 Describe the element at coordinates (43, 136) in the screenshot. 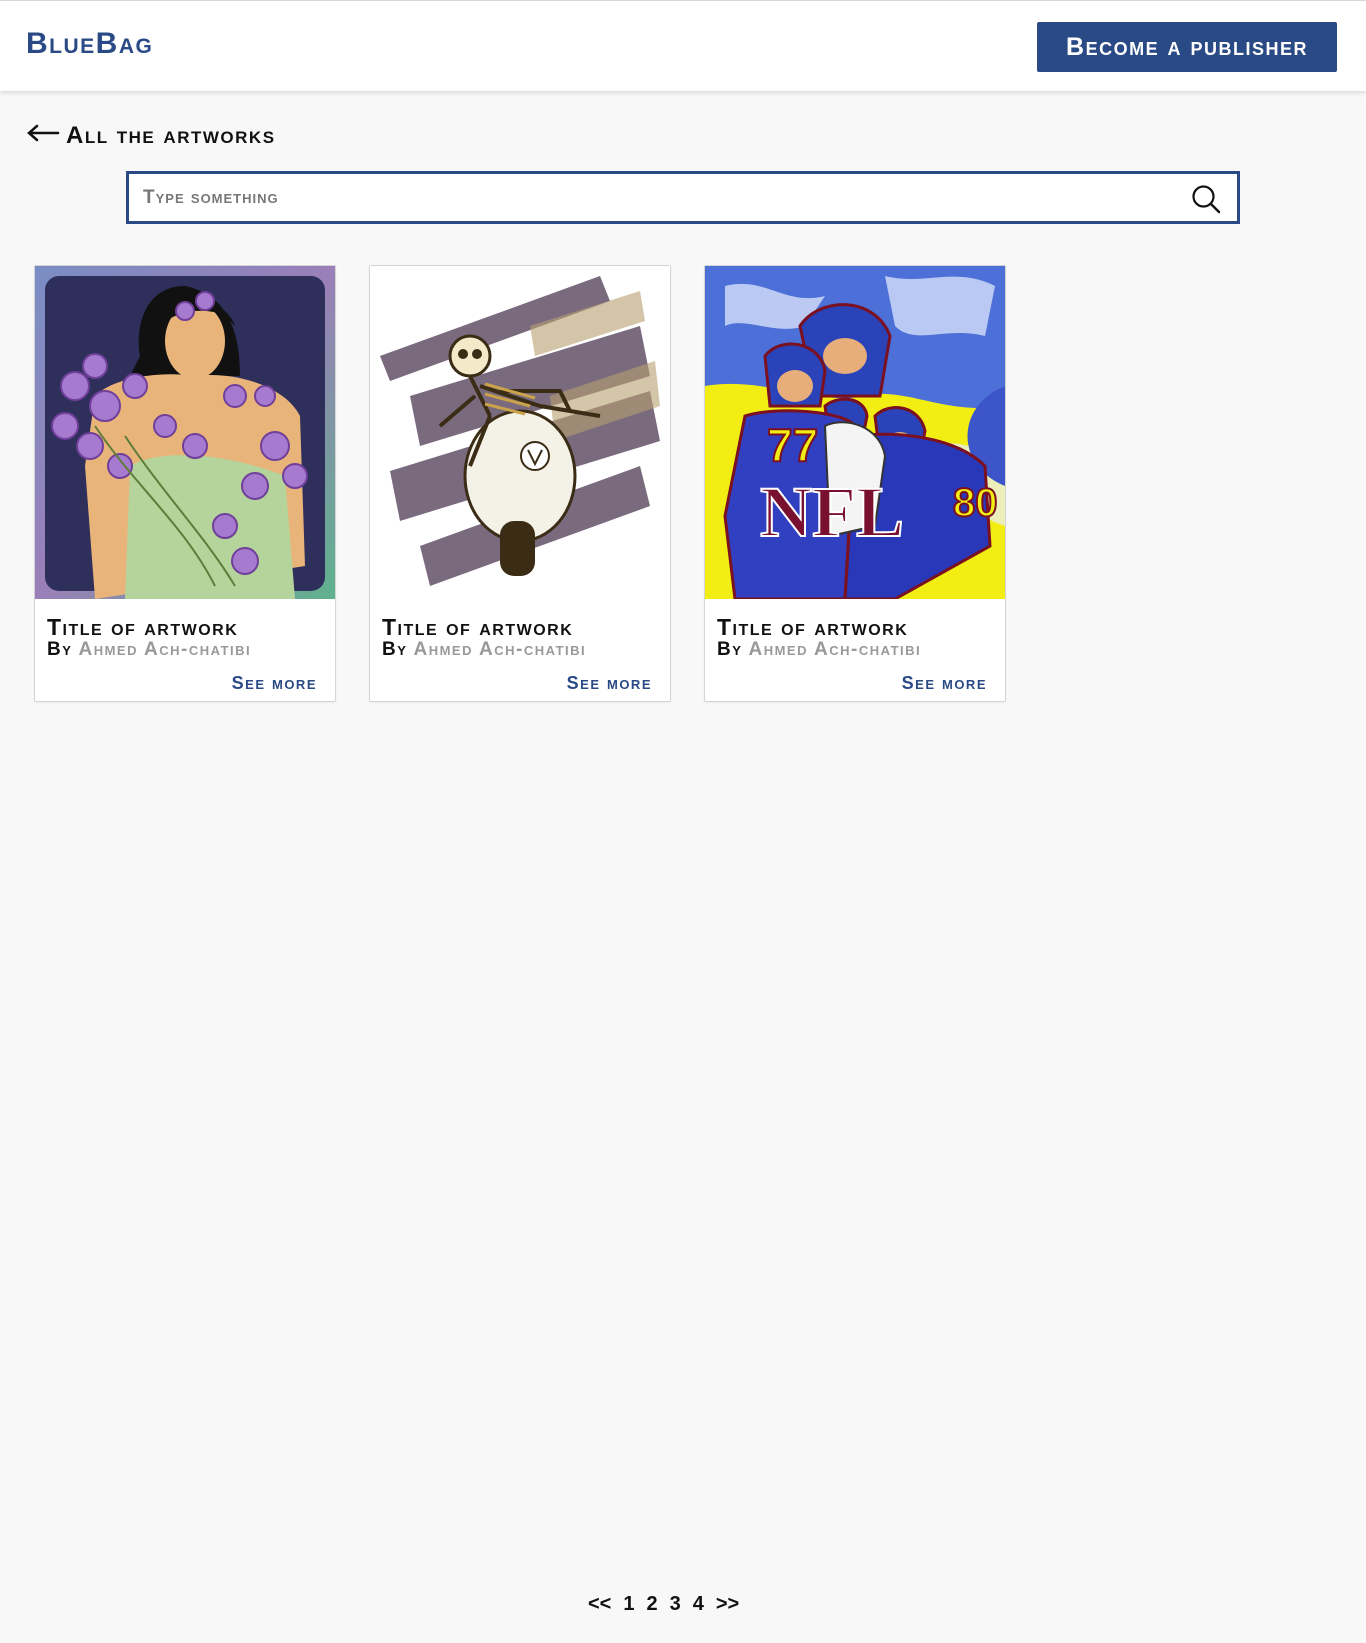

I see `arrow-left-icon` at that location.